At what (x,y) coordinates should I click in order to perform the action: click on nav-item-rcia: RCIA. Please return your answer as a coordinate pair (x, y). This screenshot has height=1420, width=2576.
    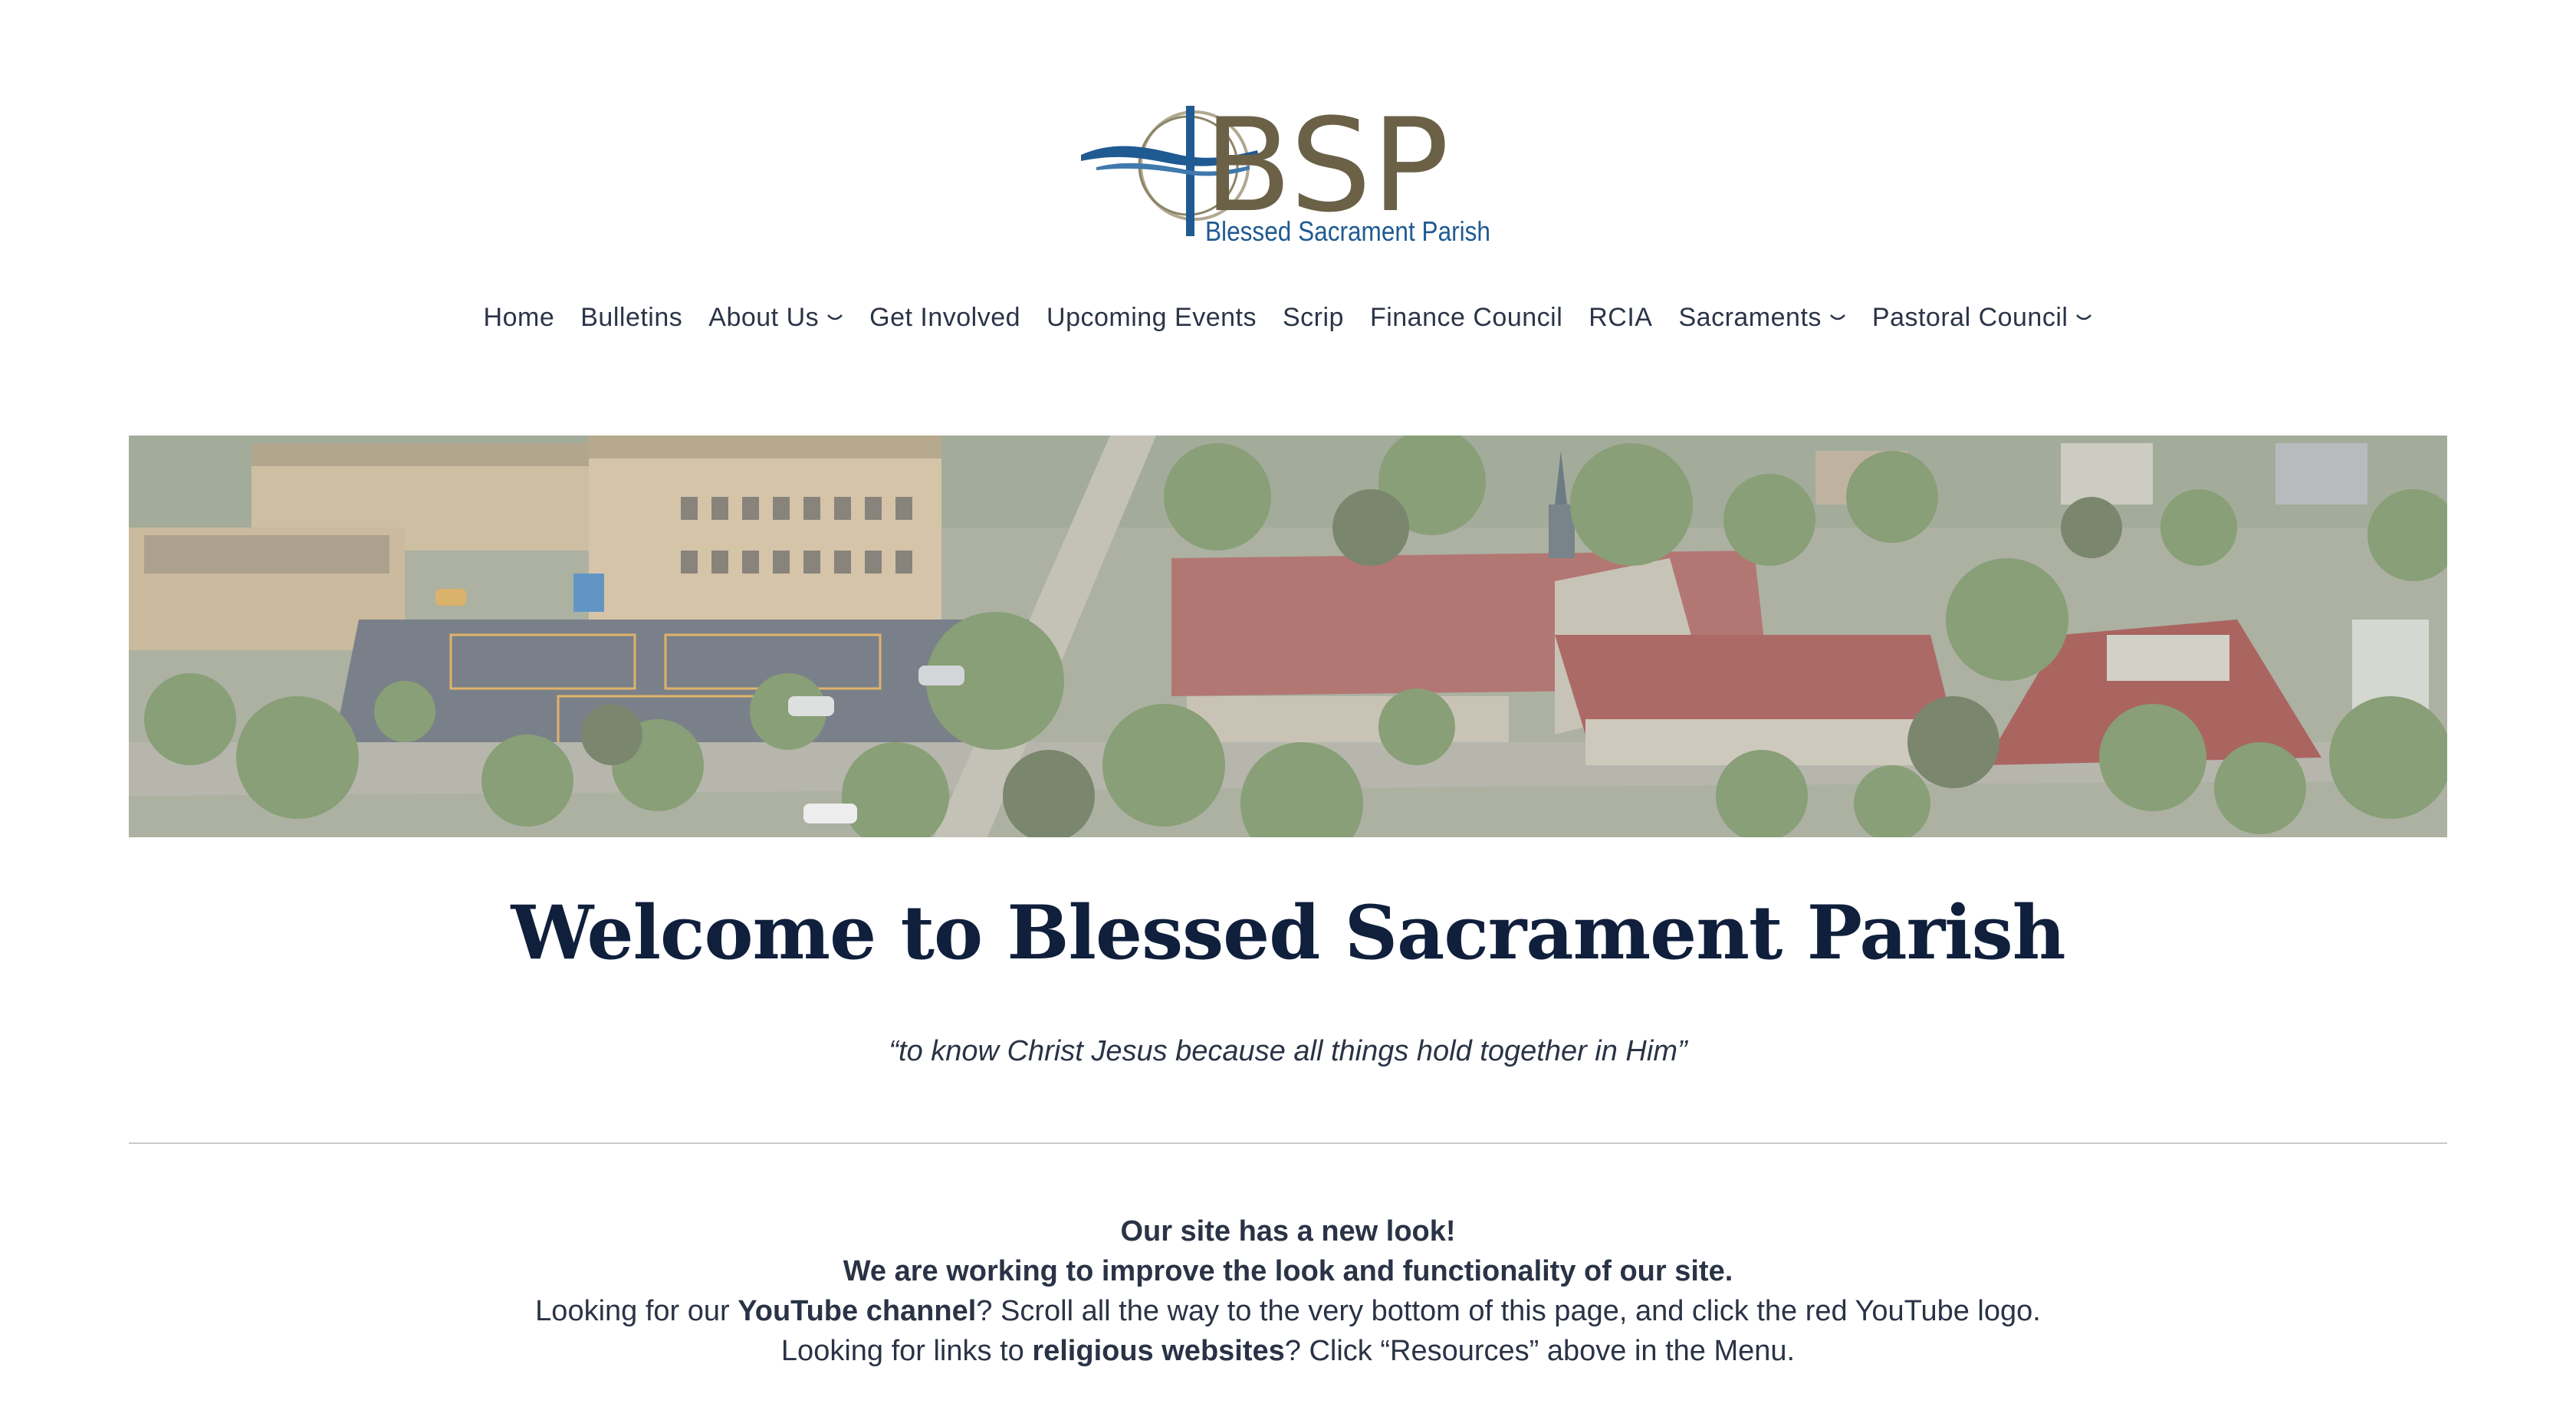
    Looking at the image, I should click on (1620, 318).